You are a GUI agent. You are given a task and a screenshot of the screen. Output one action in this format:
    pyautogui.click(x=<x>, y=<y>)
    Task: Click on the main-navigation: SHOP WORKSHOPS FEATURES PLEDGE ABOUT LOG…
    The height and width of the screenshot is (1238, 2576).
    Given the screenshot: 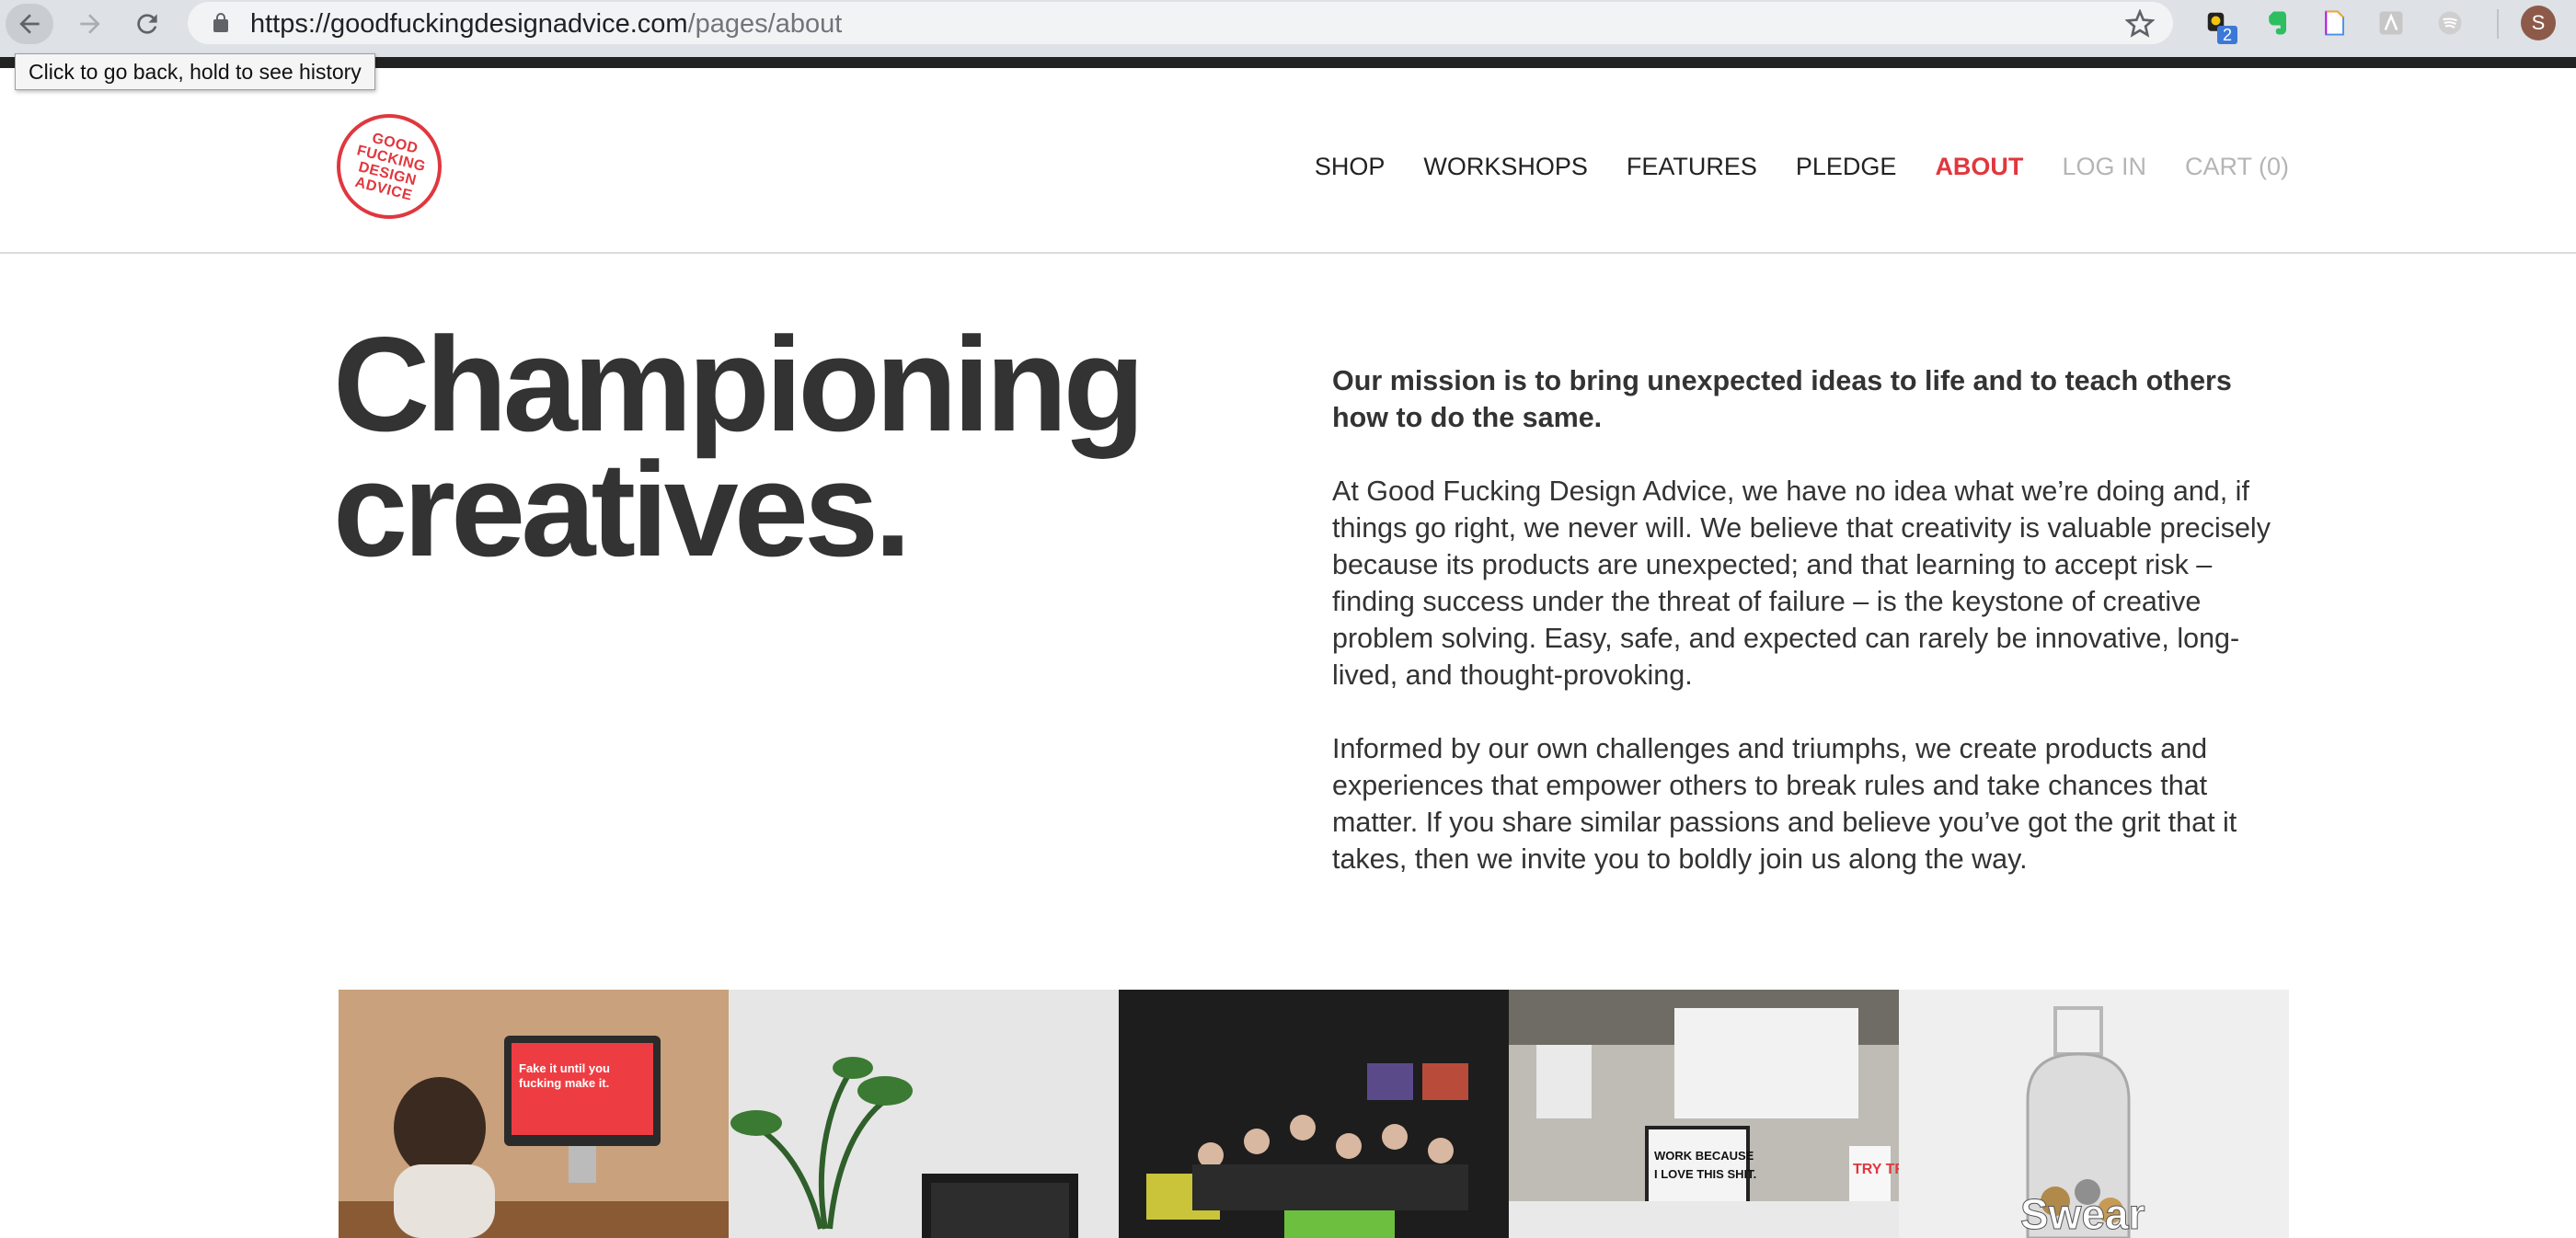 What is the action you would take?
    pyautogui.click(x=1802, y=167)
    